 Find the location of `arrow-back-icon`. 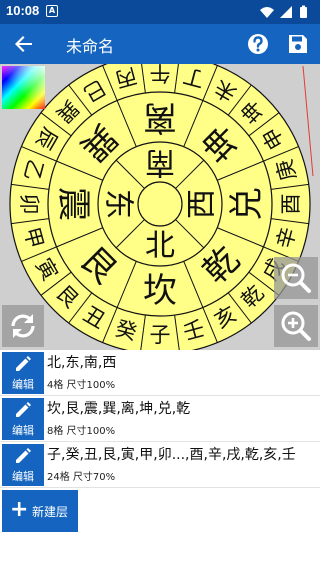

arrow-back-icon is located at coordinates (23, 44).